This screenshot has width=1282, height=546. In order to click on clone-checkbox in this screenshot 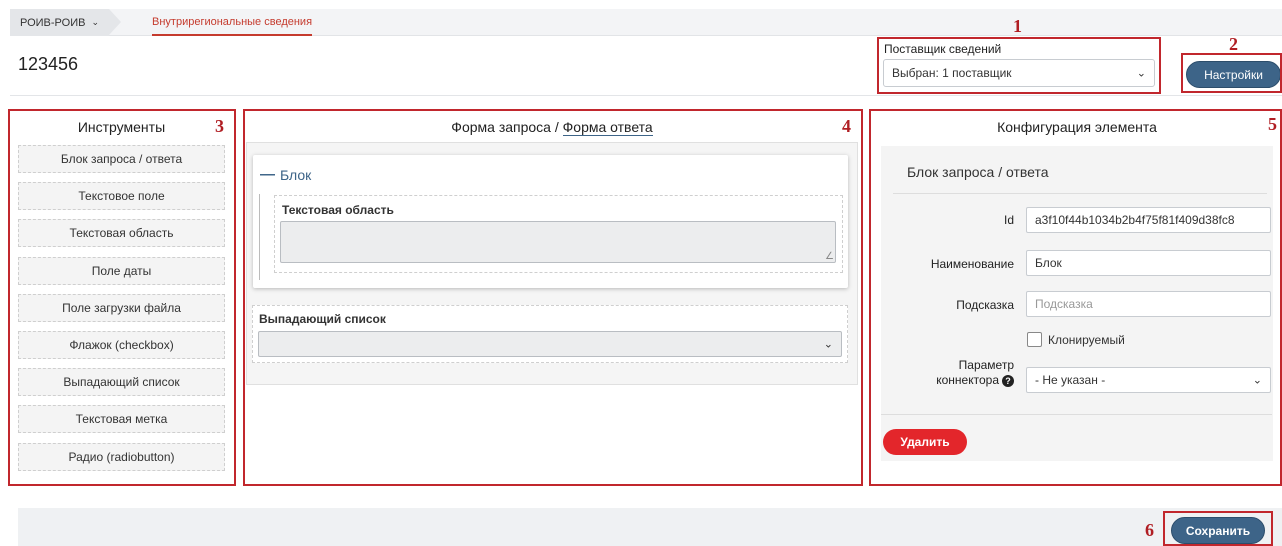, I will do `click(1034, 339)`.